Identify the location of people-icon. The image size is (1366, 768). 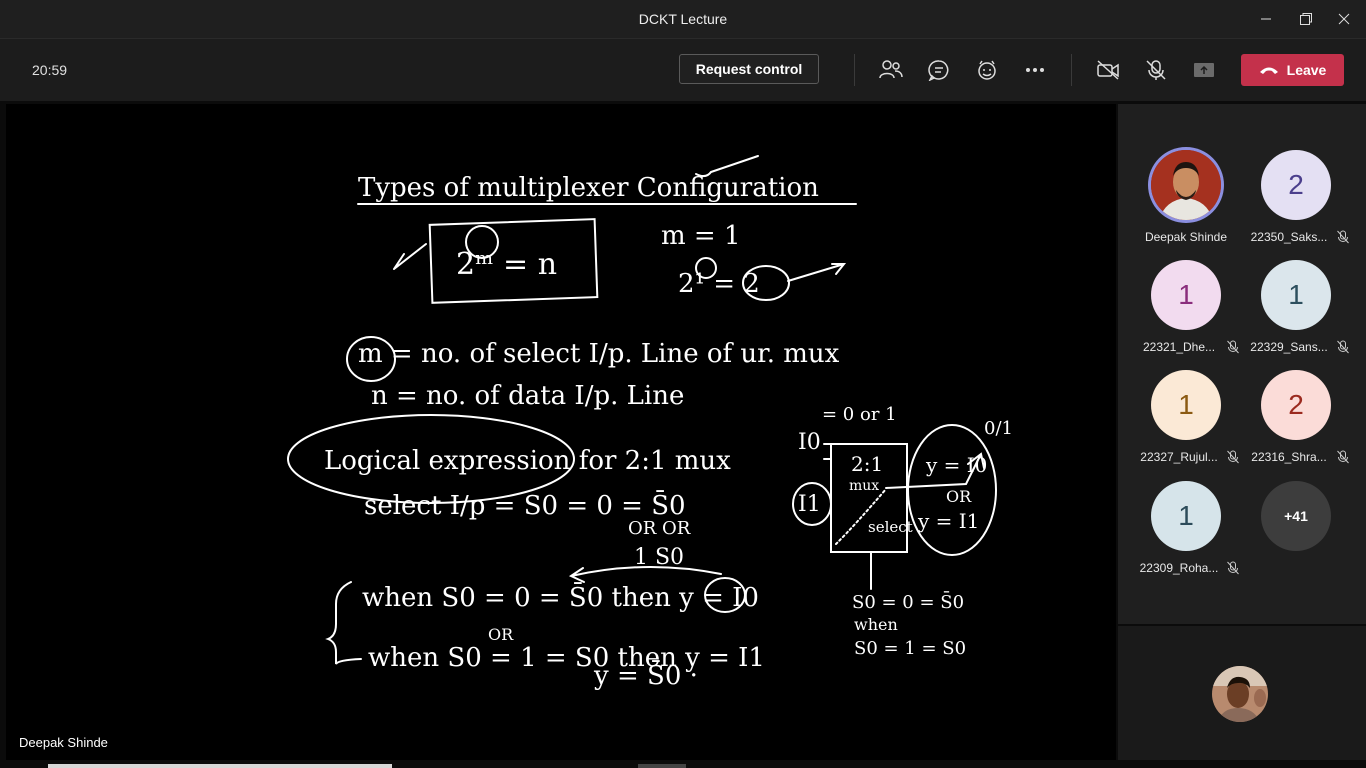
(891, 69).